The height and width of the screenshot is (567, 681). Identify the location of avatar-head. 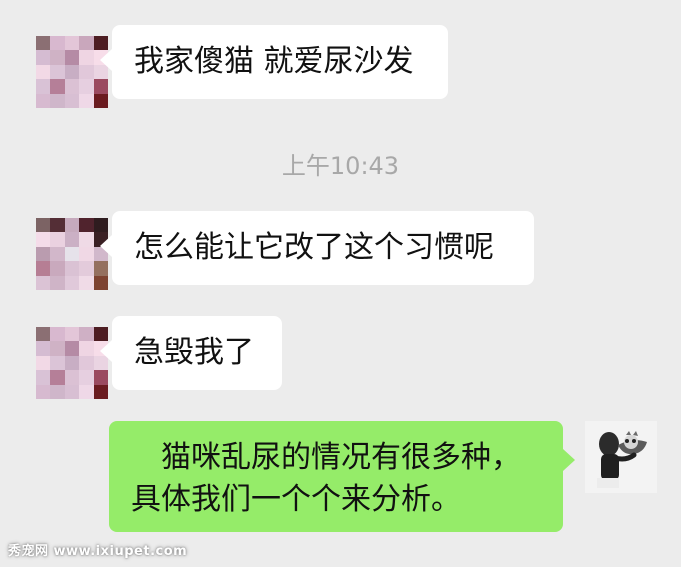
(609, 444).